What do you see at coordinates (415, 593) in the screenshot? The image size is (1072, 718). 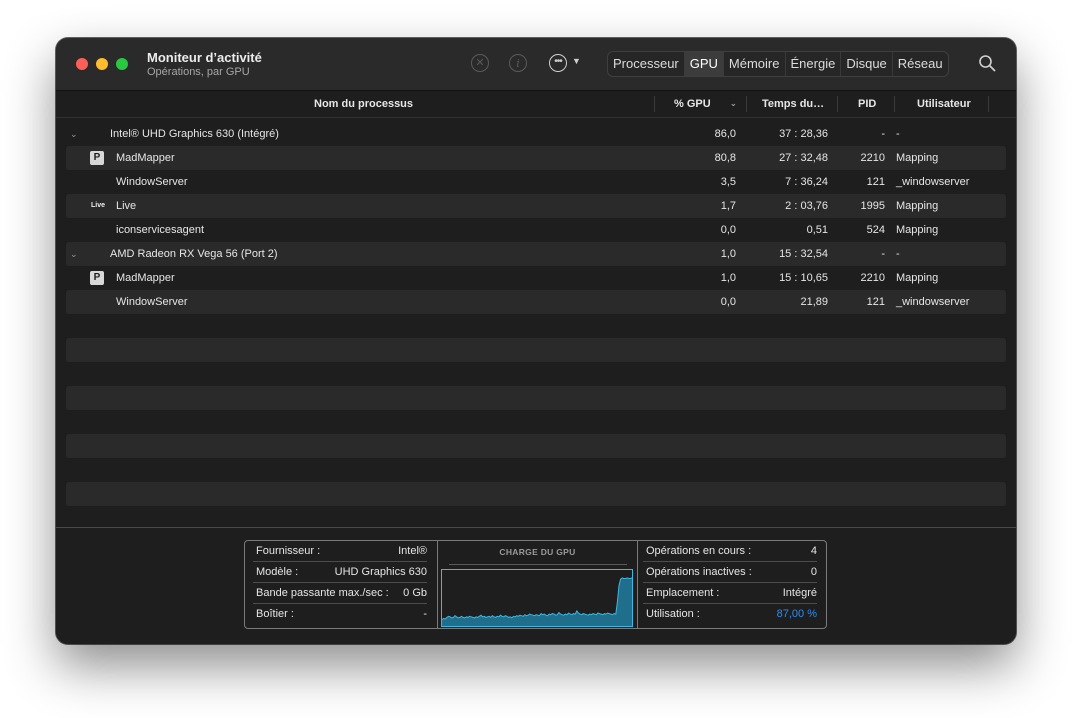 I see `info-value: 0 Gb` at bounding box center [415, 593].